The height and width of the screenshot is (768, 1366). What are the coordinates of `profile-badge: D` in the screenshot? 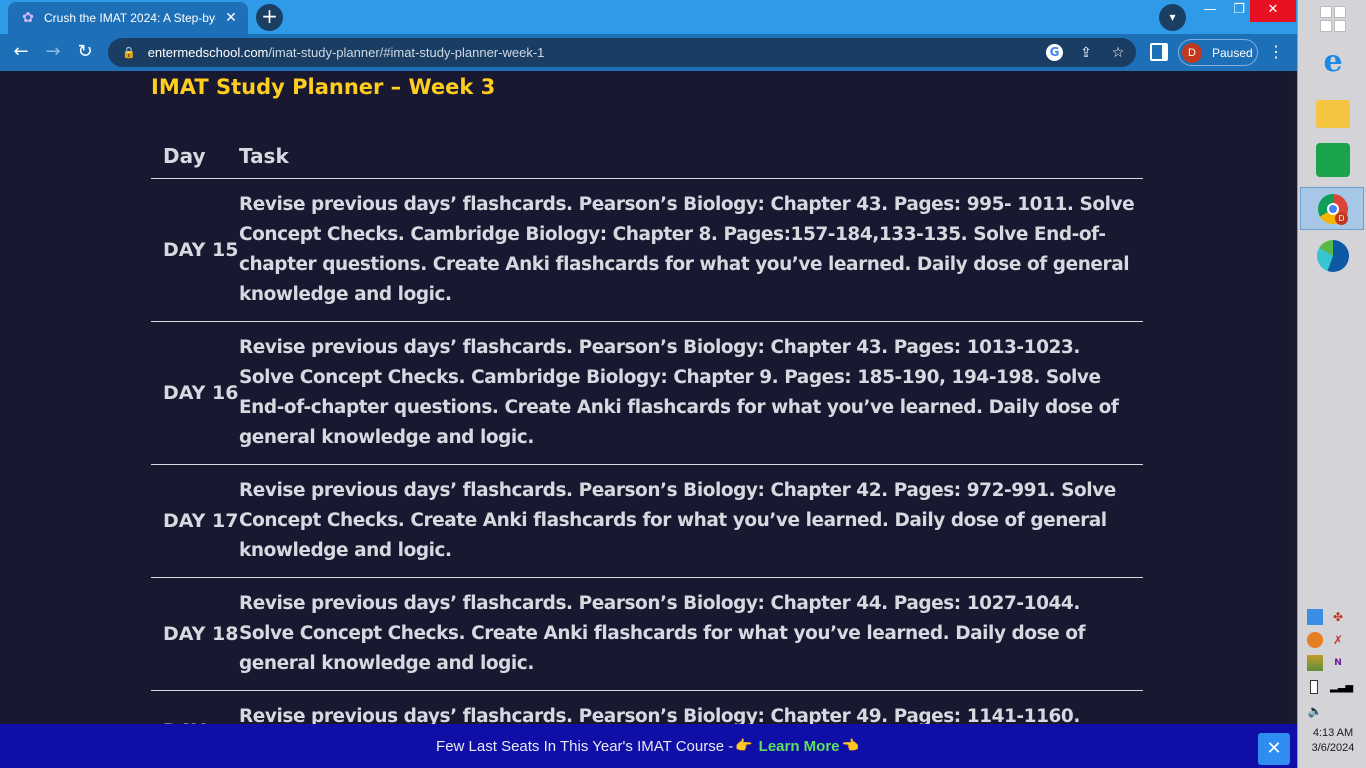 It's located at (1341, 218).